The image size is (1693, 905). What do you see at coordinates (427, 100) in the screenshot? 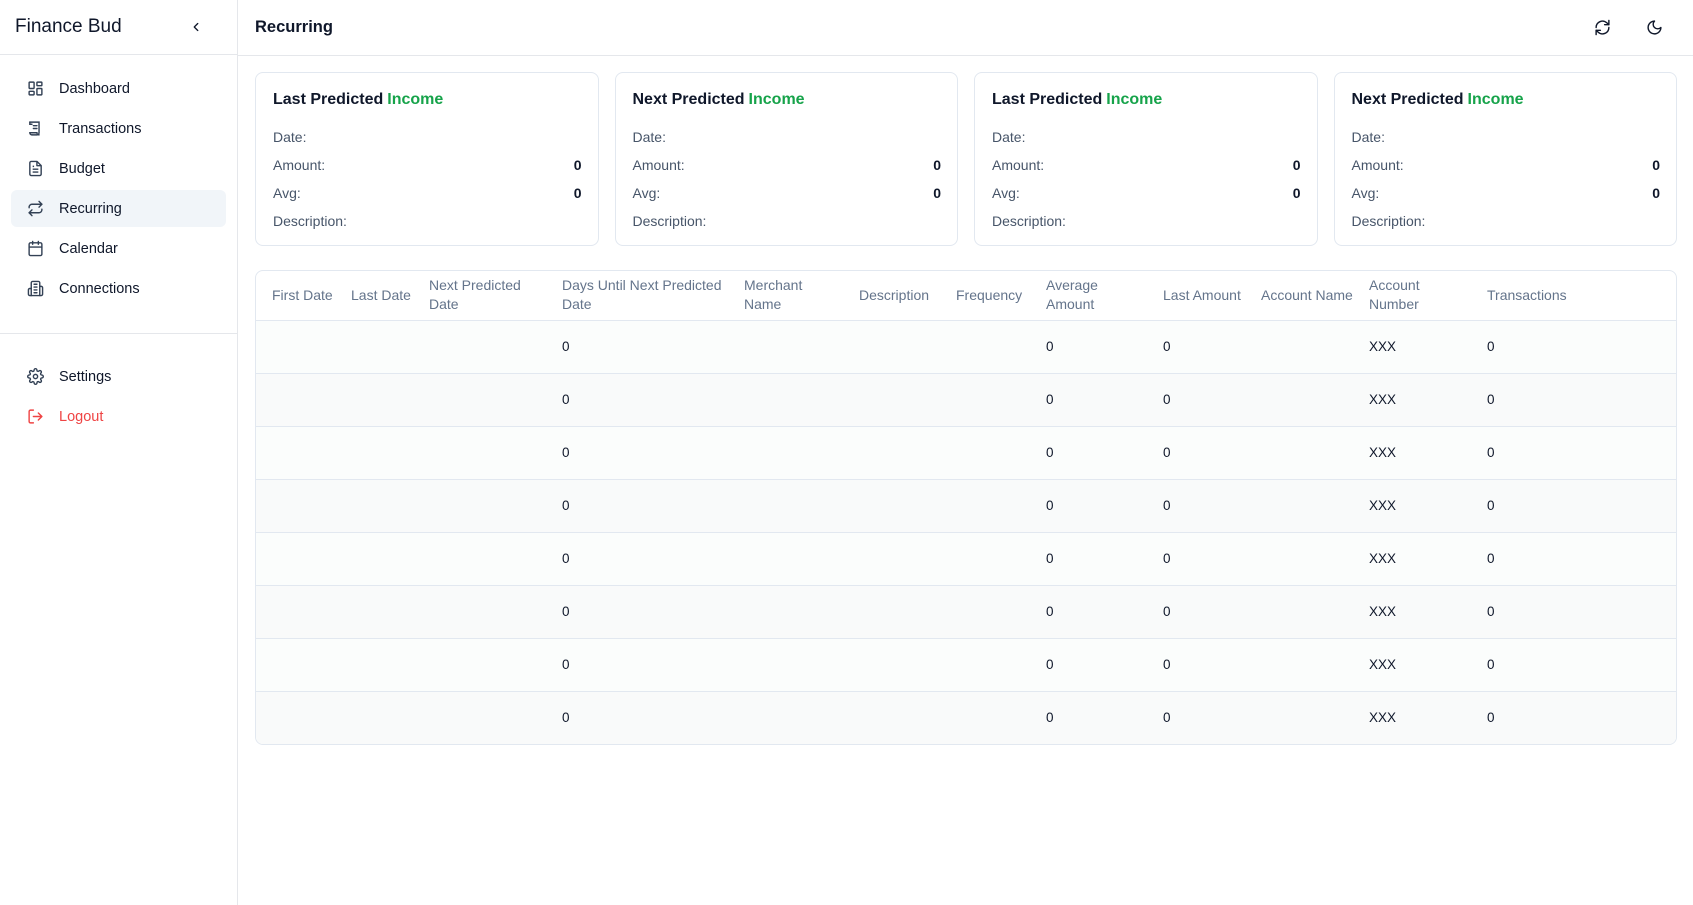
I see `card-title: Last Predicted Income` at bounding box center [427, 100].